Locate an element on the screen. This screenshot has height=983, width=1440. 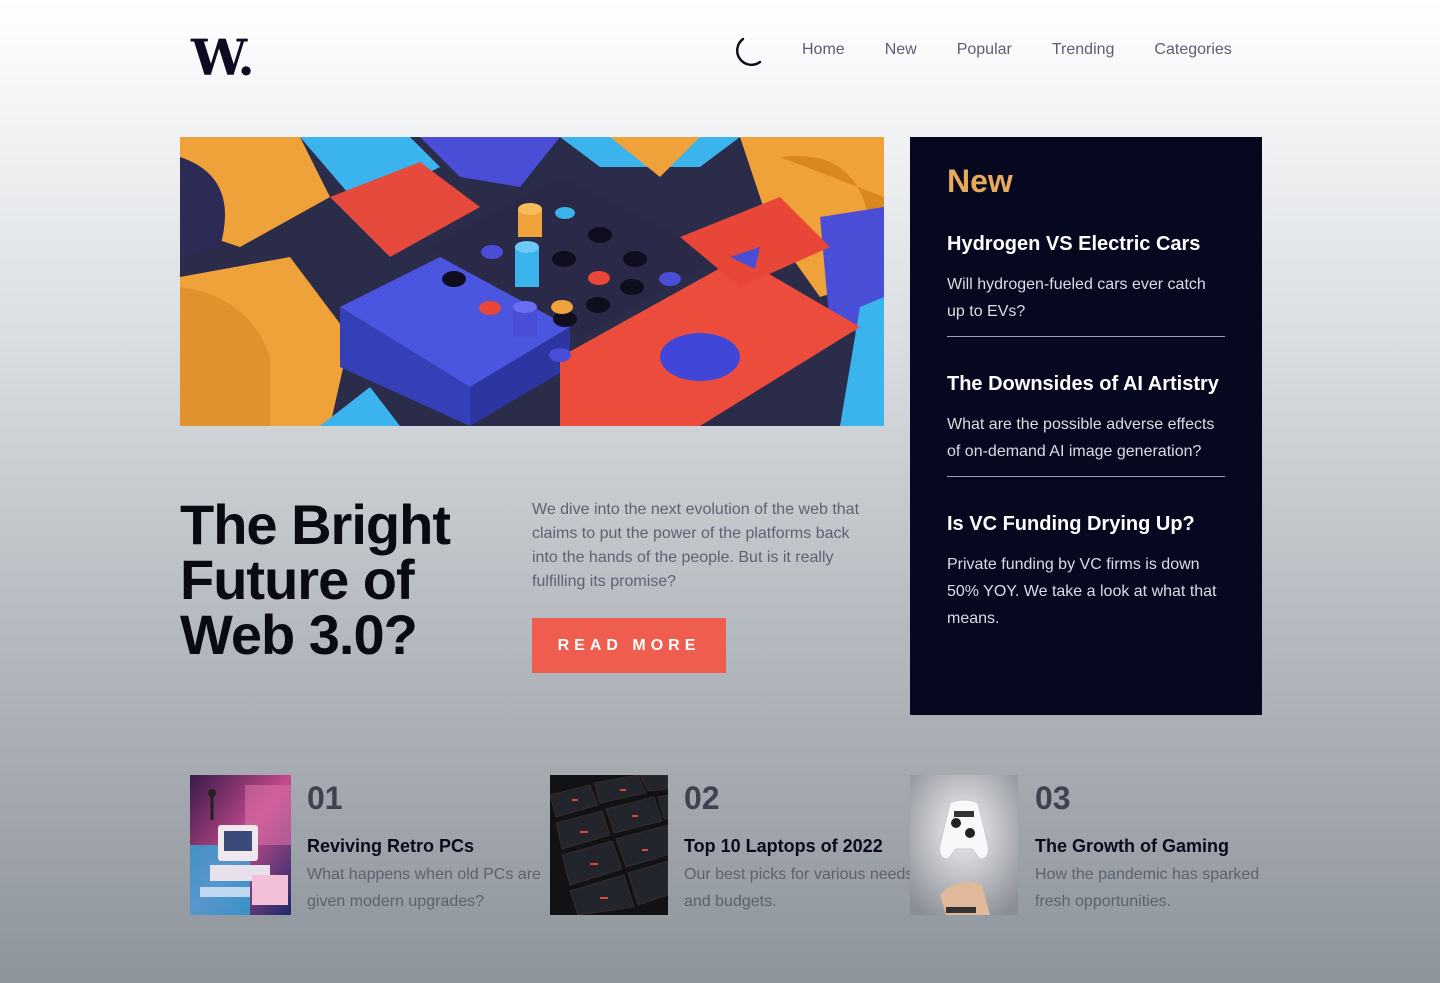
new-article-title: The Downsides of AI Artistry is located at coordinates (1086, 384).